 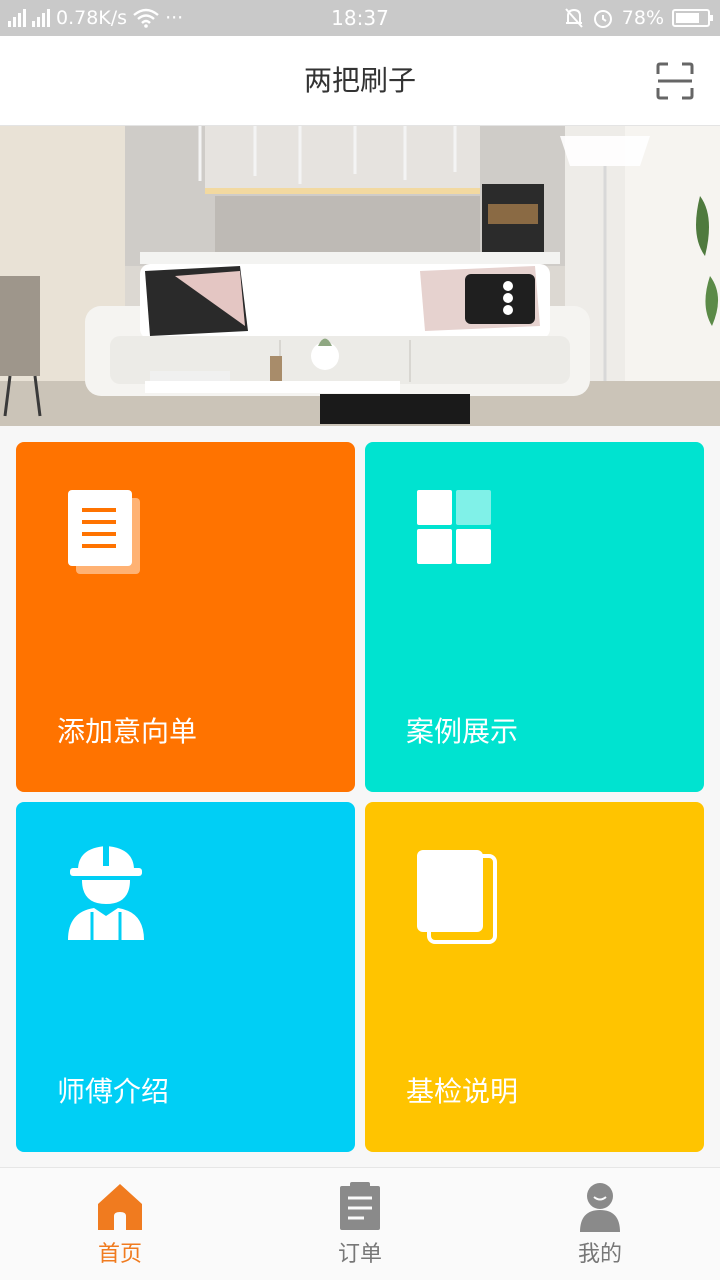 I want to click on tile-inspection-guide: 基检说明, so click(x=534, y=977).